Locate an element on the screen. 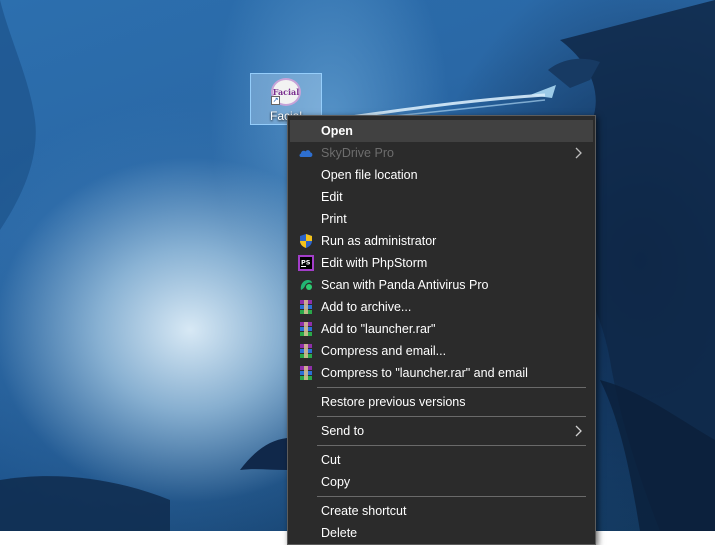 Image resolution: width=715 pixels, height=545 pixels. menu-item-restore-previous-versions: Restore previous versions is located at coordinates (441, 402).